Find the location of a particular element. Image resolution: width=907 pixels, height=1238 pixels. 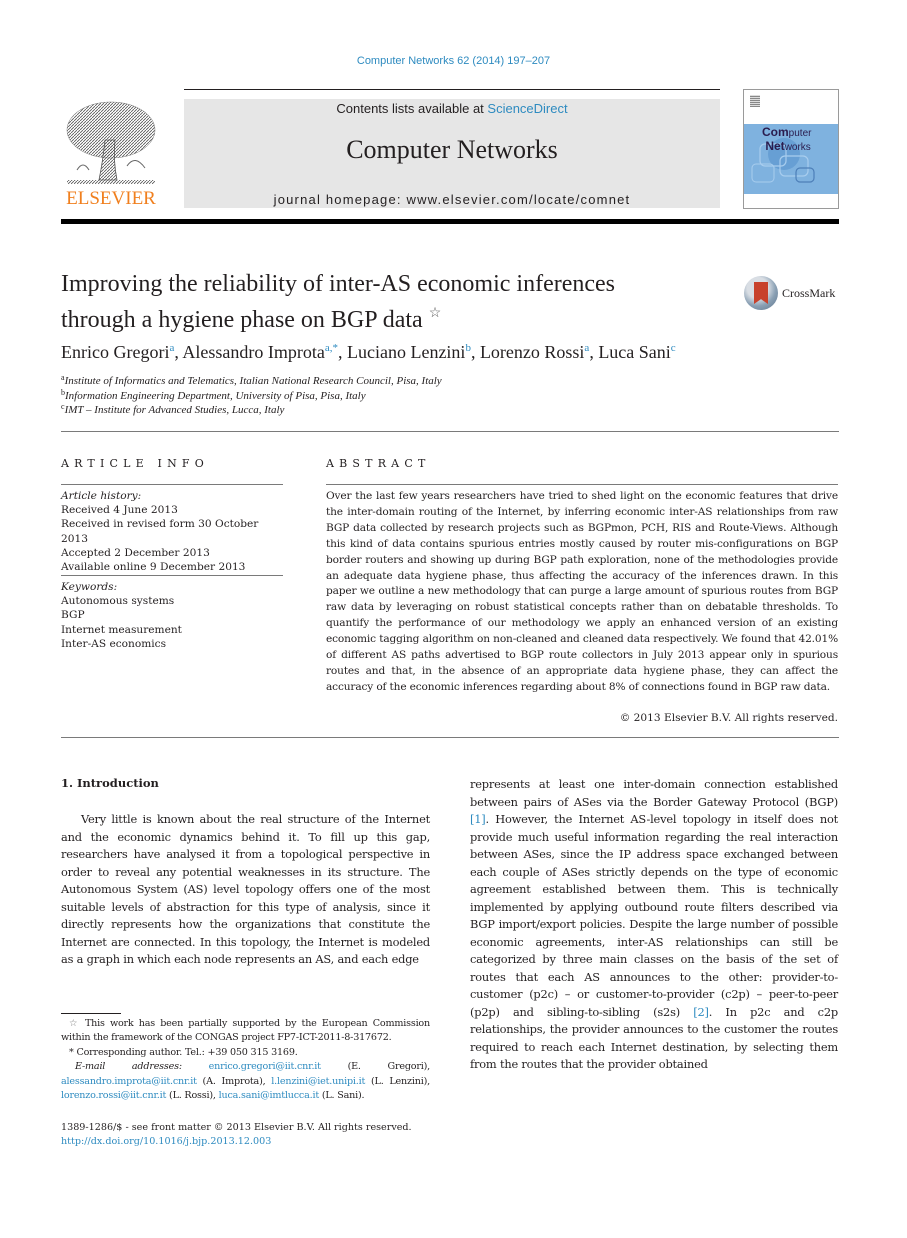

reference-link-1: [1] is located at coordinates (478, 819).